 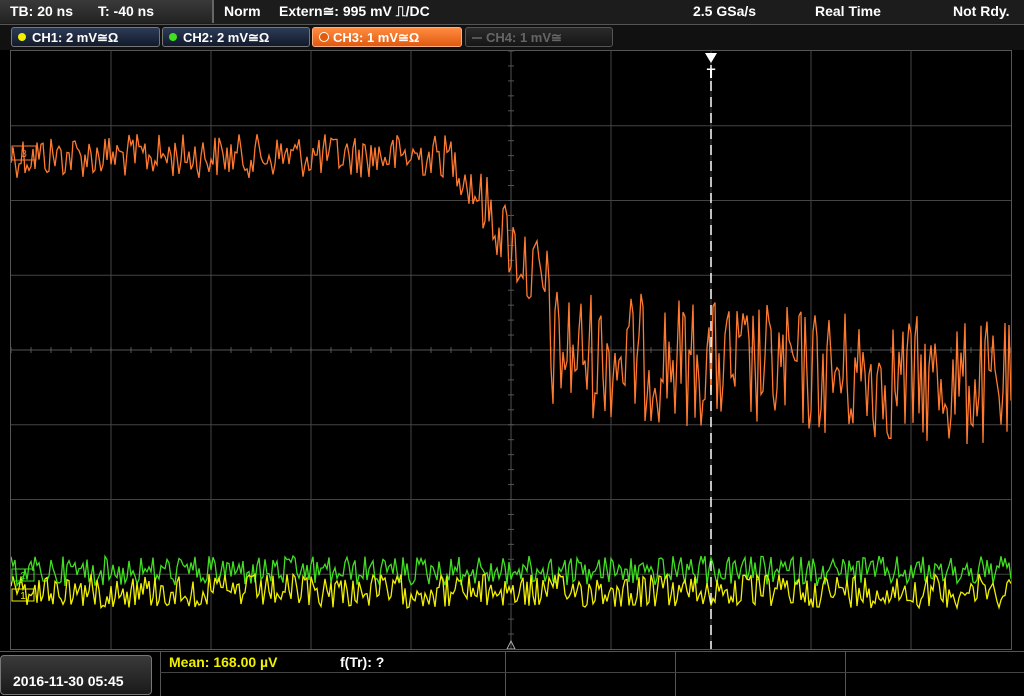 I want to click on channel-3-button: CH3: 1 mV≅Ω, so click(x=387, y=37).